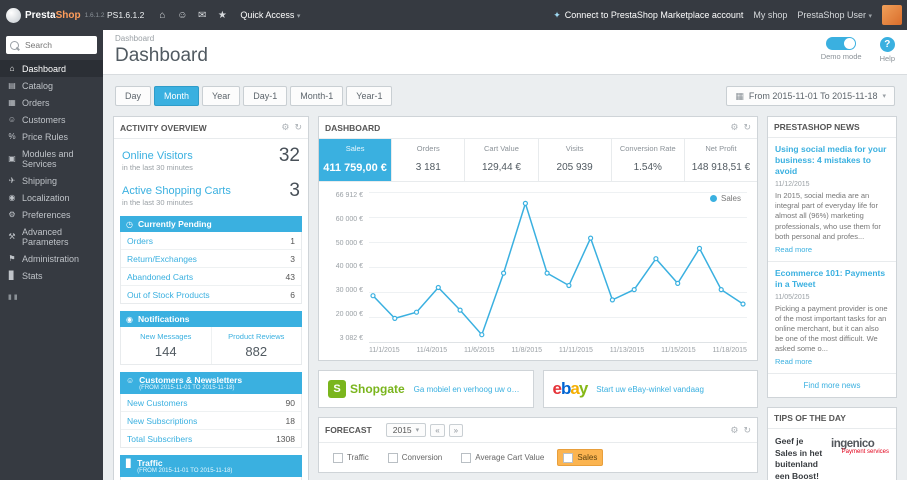  I want to click on forecast-prev-button: «, so click(437, 430).